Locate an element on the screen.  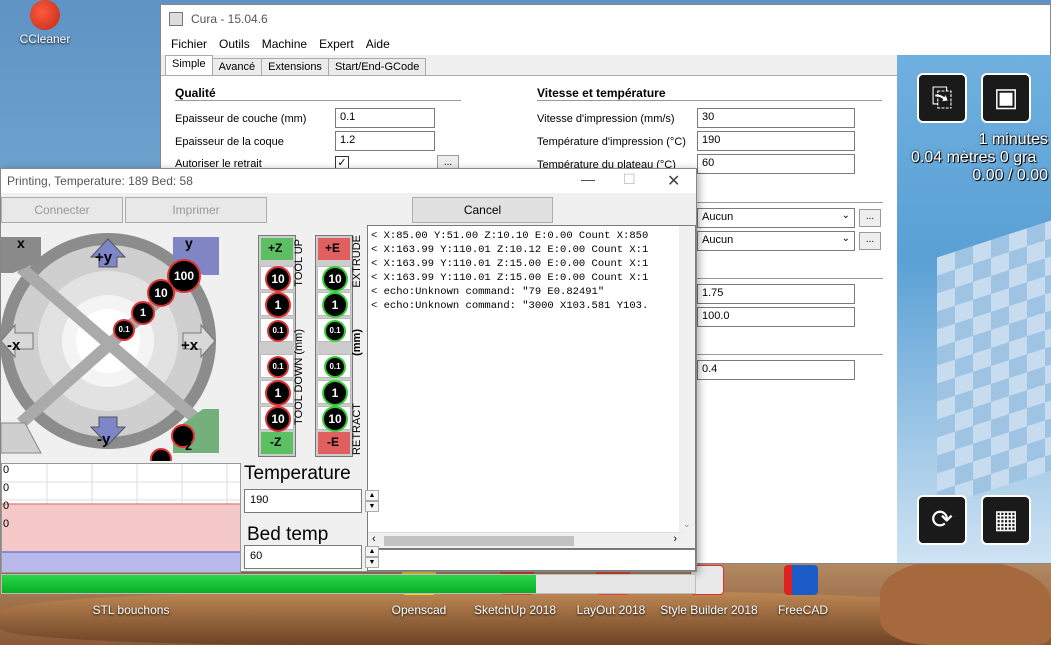
layer-height-field: 0.1 is located at coordinates (385, 118).